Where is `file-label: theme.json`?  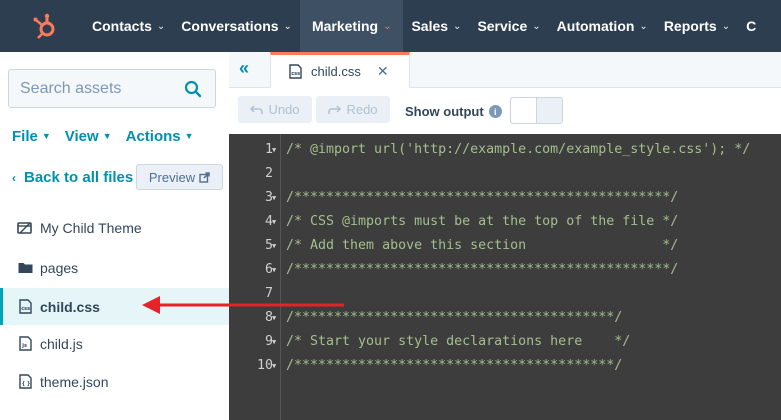 file-label: theme.json is located at coordinates (74, 381).